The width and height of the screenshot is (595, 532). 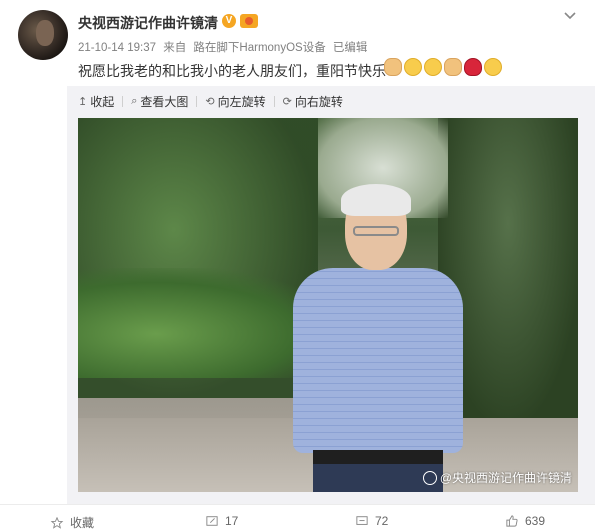 I want to click on magnifier-icon: ⌕, so click(x=134, y=100).